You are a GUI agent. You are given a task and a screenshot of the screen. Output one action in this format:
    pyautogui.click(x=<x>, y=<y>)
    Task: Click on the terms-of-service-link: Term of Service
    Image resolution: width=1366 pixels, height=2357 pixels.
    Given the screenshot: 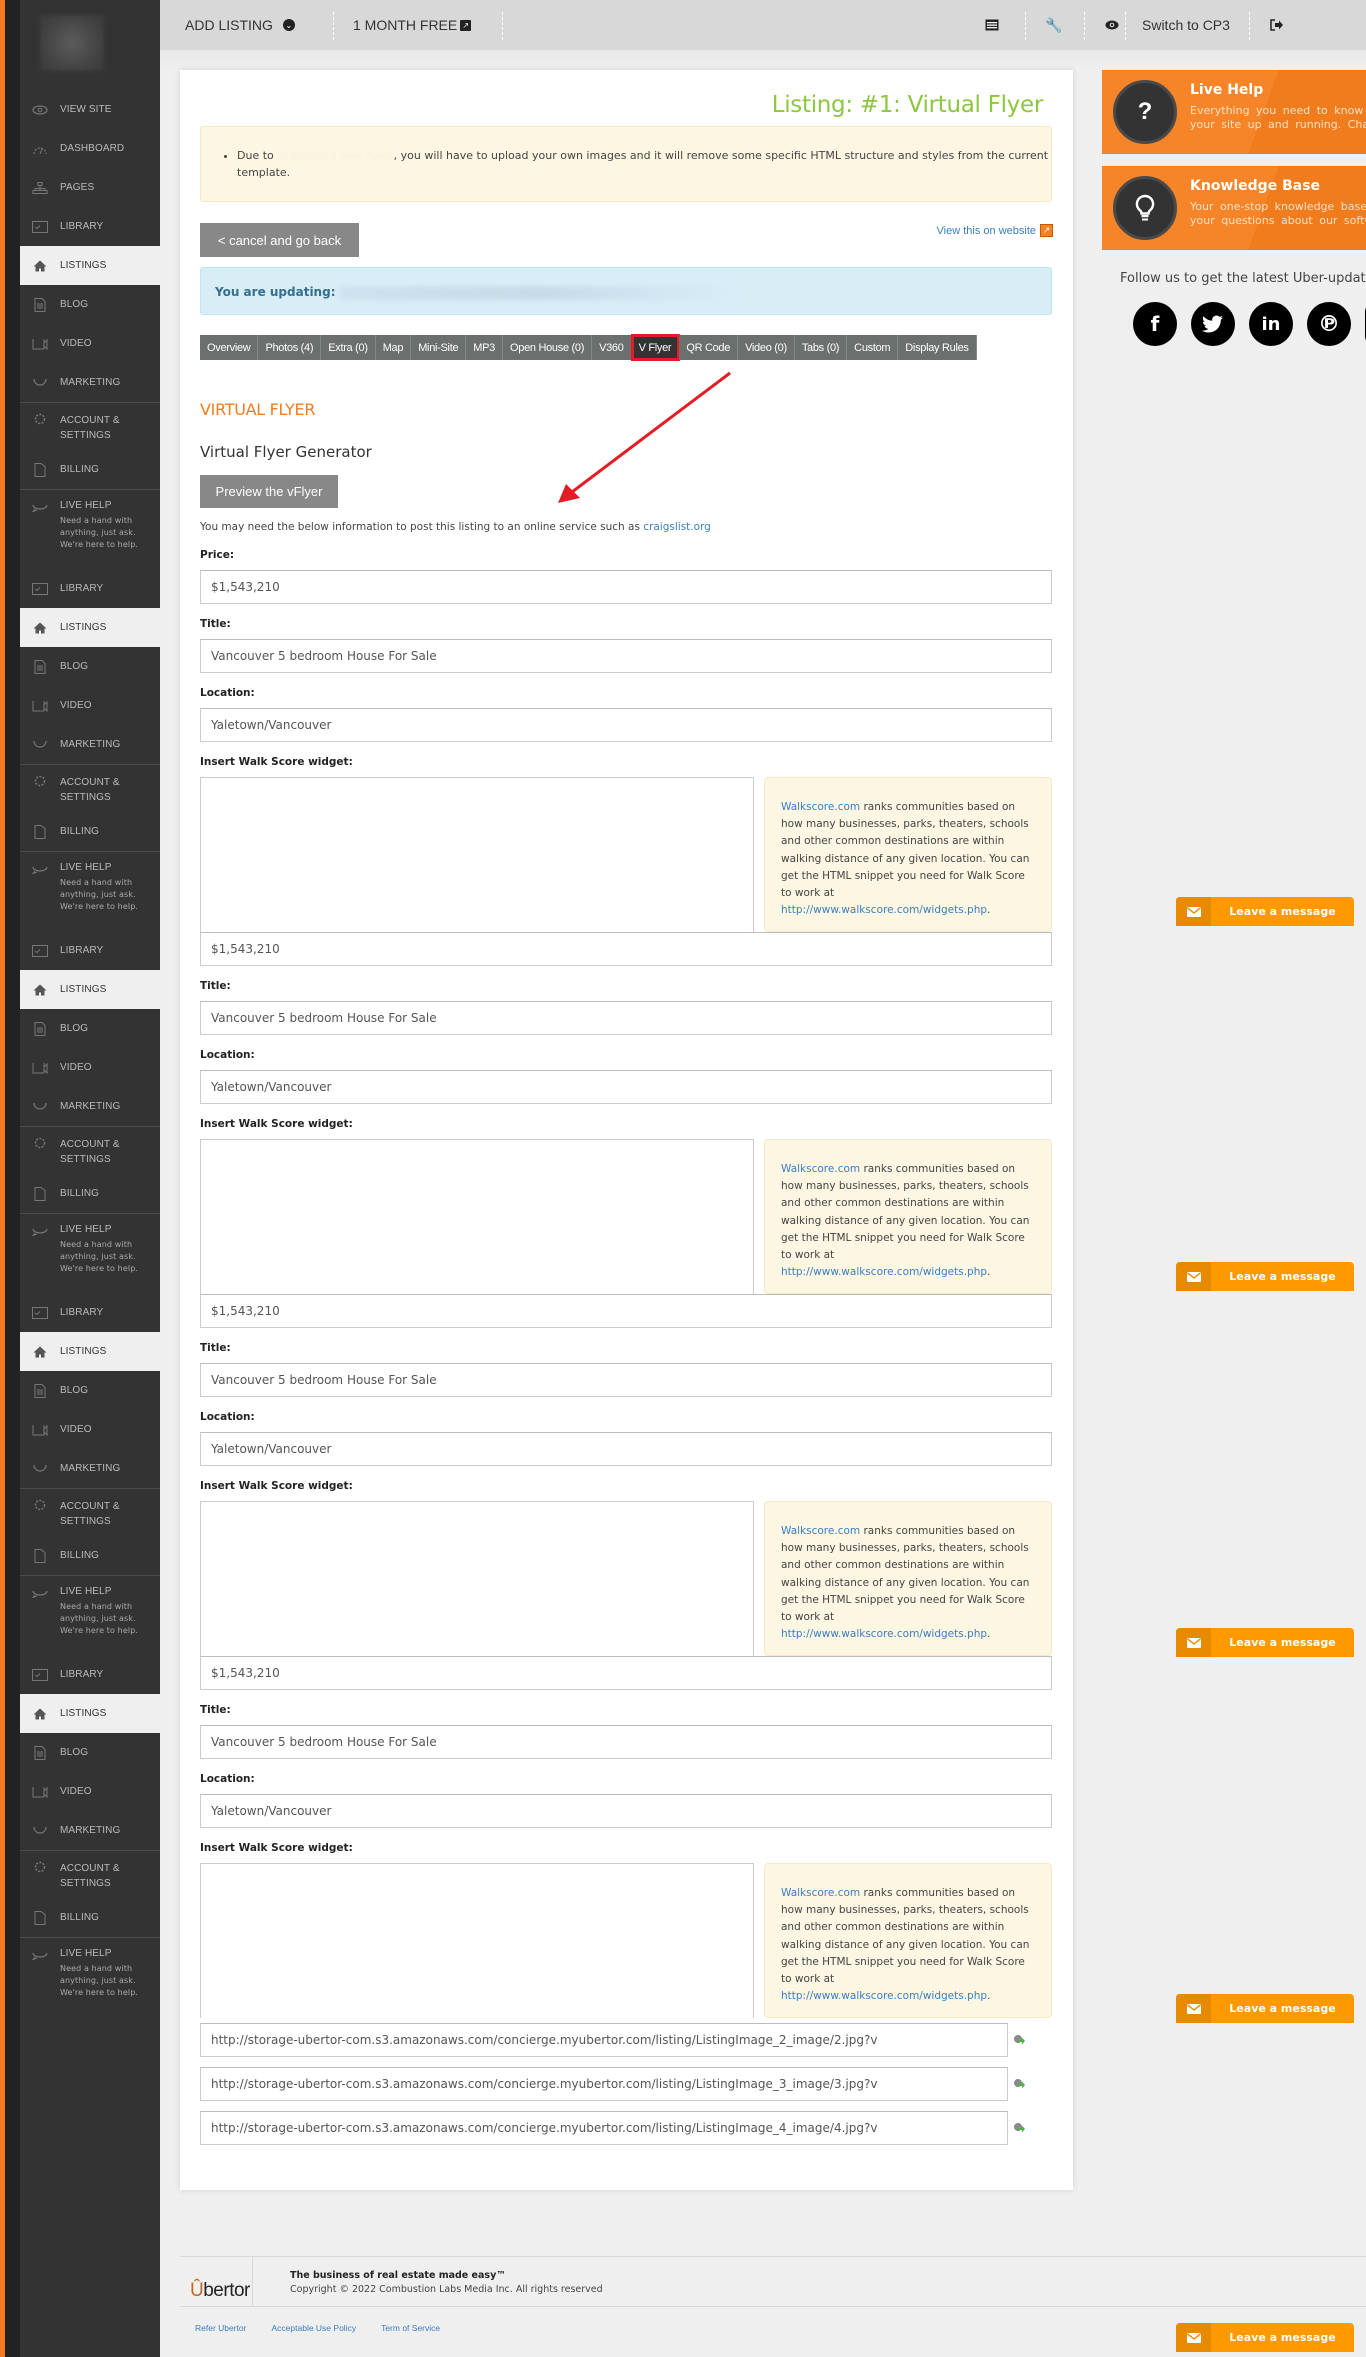 What is the action you would take?
    pyautogui.click(x=410, y=2328)
    